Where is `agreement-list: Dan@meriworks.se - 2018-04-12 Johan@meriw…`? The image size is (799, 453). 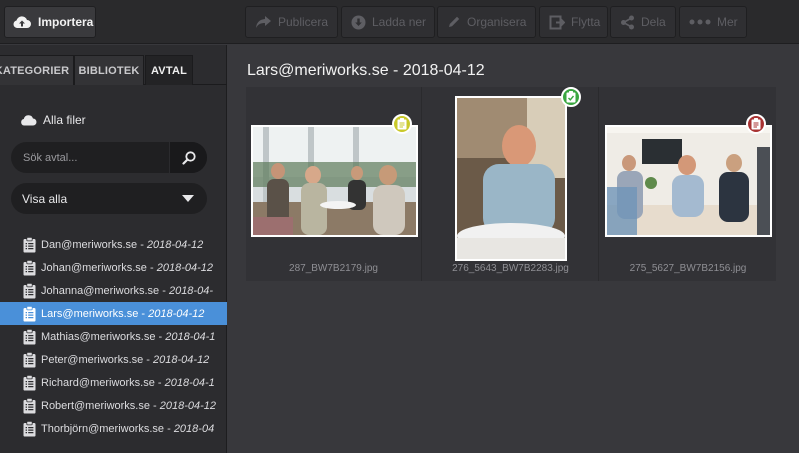 agreement-list: Dan@meriworks.se - 2018-04-12 Johan@meriw… is located at coordinates (113, 336).